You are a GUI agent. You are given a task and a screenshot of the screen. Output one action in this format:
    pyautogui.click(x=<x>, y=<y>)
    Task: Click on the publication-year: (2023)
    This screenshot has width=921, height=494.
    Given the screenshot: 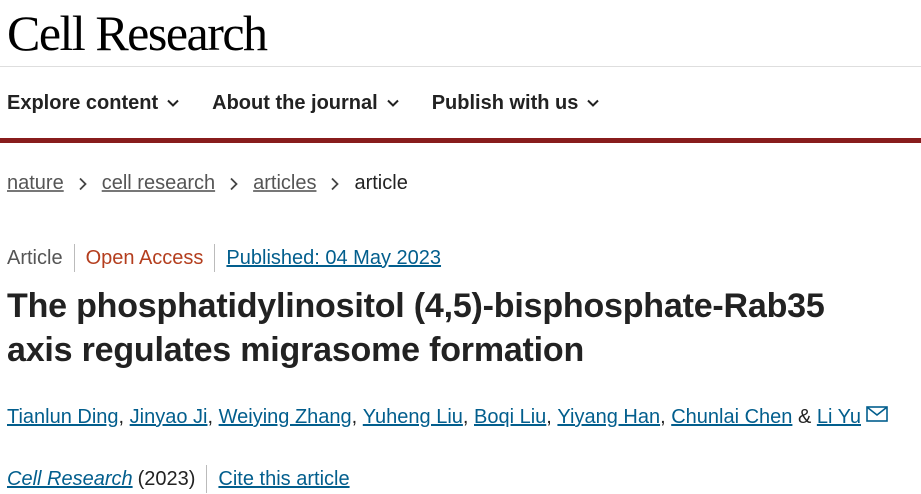 What is the action you would take?
    pyautogui.click(x=166, y=478)
    